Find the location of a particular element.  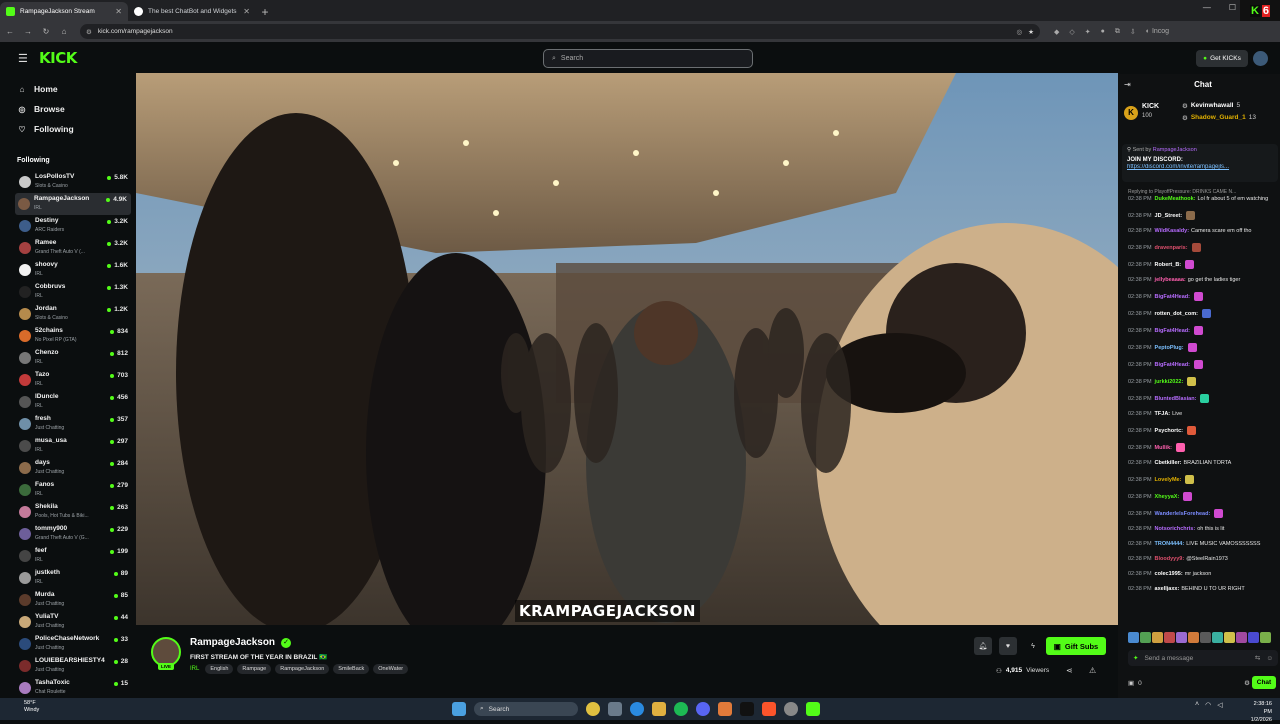

points-icon: ▣ is located at coordinates (1131, 683).